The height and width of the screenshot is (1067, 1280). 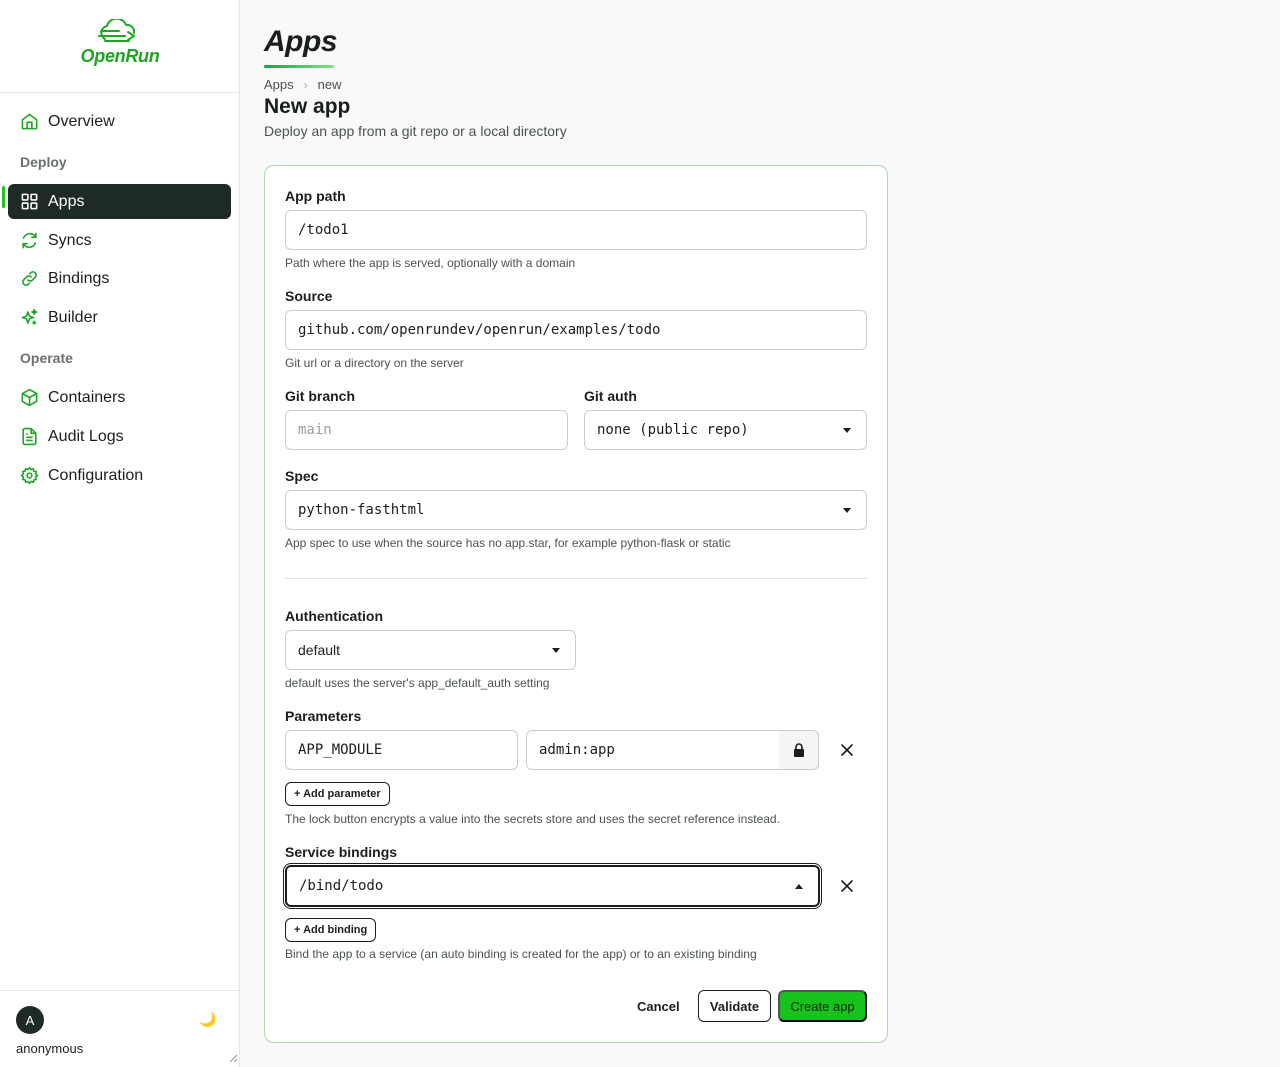 I want to click on nav-label: Apps, so click(x=66, y=201).